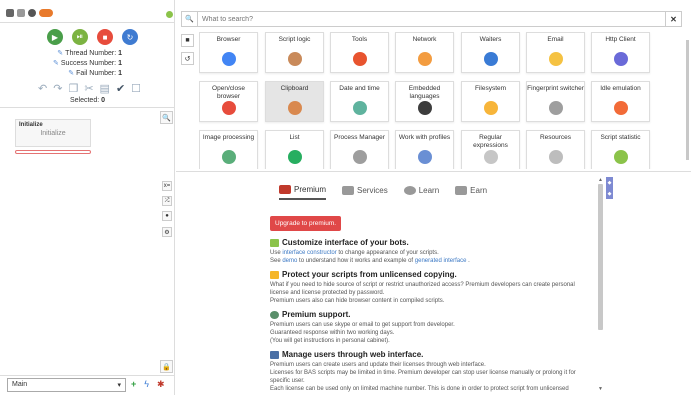 The height and width of the screenshot is (395, 691). I want to click on module-tile: Filesystem, so click(490, 101).